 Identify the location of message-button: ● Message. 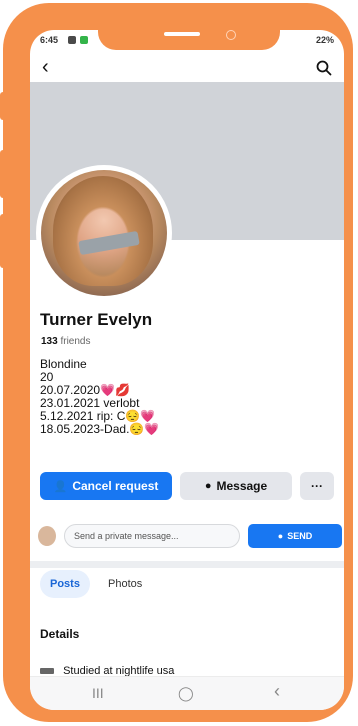
(236, 486).